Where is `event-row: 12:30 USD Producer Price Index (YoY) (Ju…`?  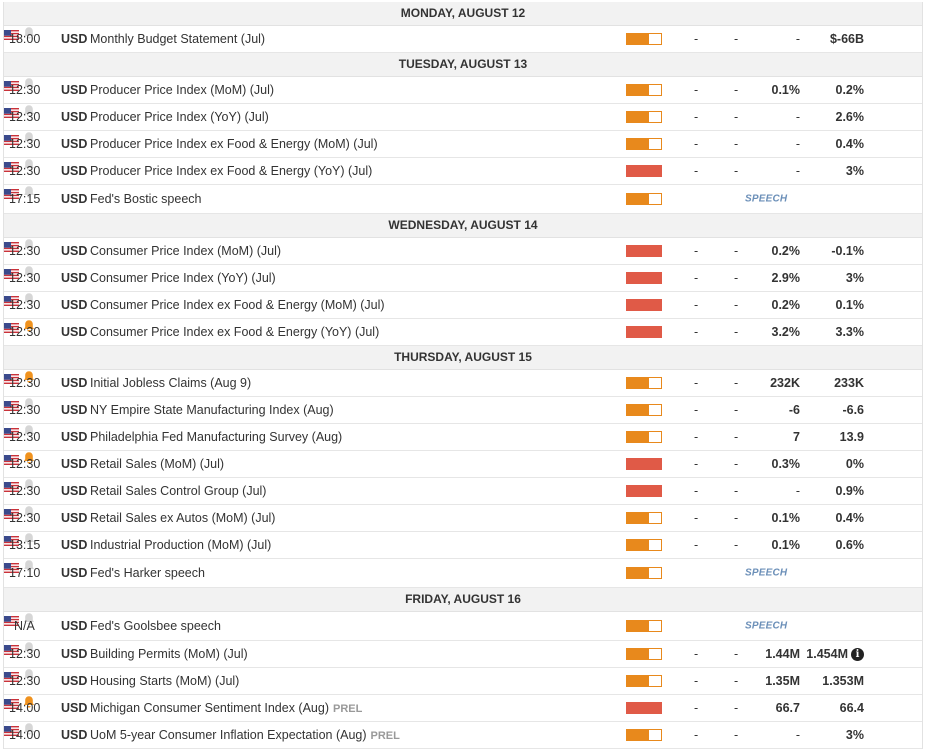
event-row: 12:30 USD Producer Price Index (YoY) (Ju… is located at coordinates (463, 117).